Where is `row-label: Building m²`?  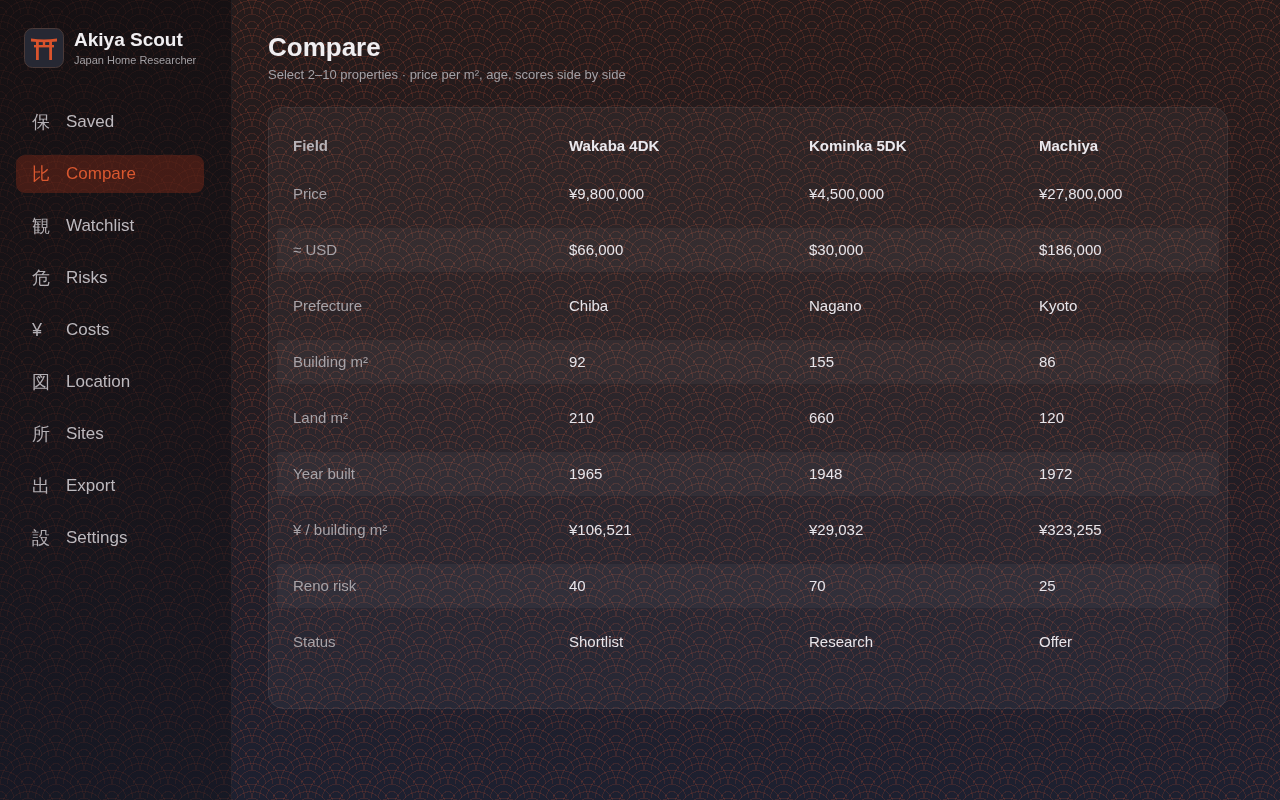 row-label: Building m² is located at coordinates (331, 362).